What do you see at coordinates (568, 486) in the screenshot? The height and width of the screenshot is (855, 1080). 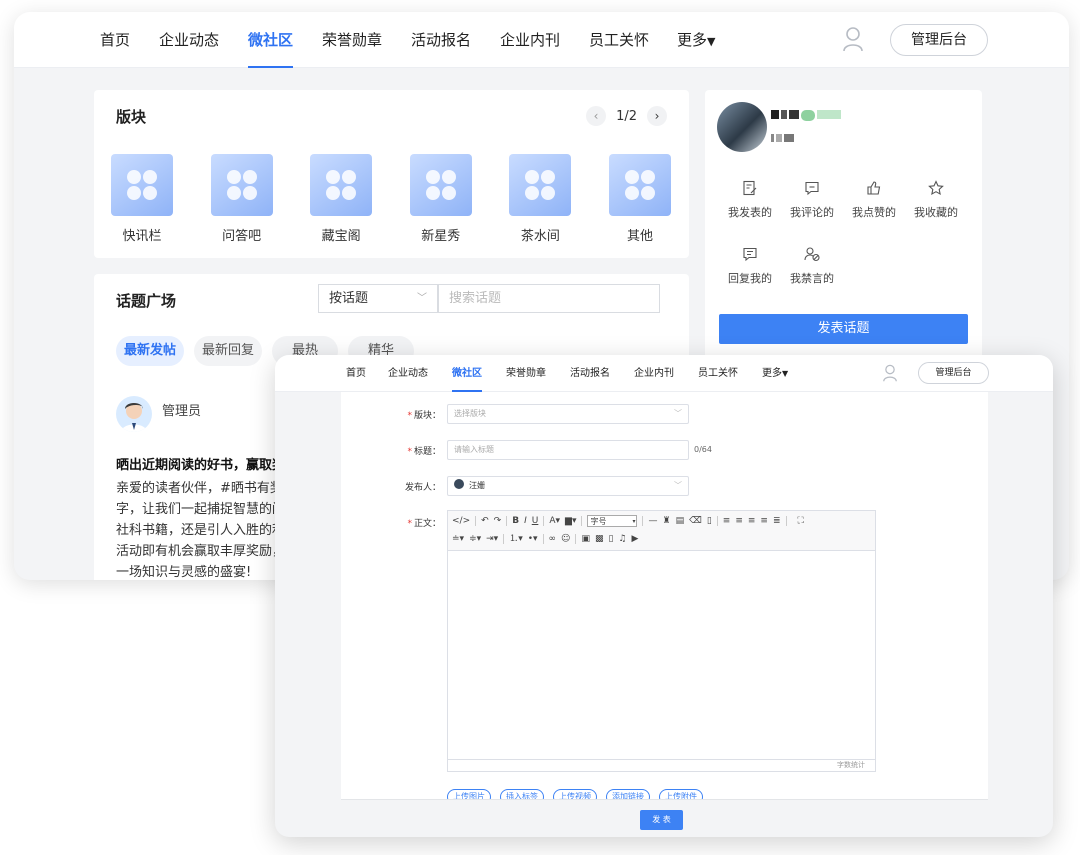 I see `publisher-select: 汪姗 ﹀` at bounding box center [568, 486].